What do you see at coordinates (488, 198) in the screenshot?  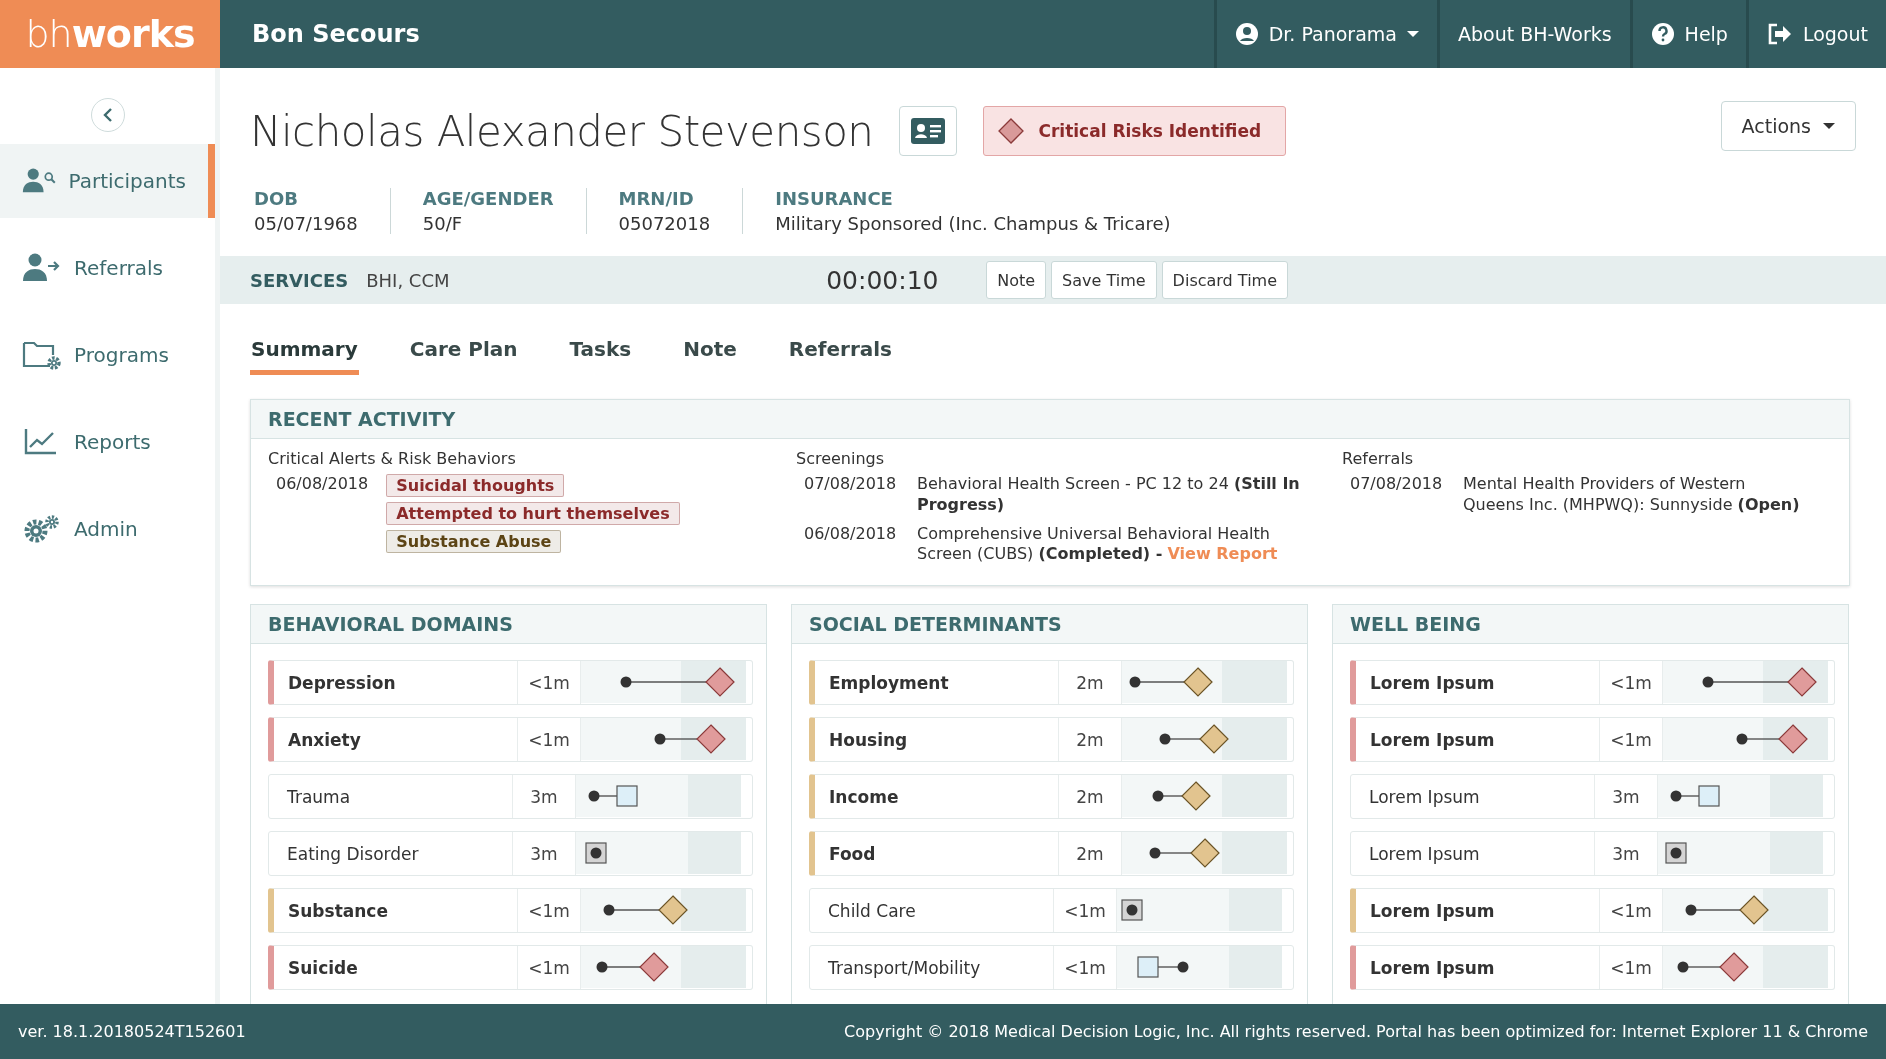 I see `field-label: AGE/GENDER` at bounding box center [488, 198].